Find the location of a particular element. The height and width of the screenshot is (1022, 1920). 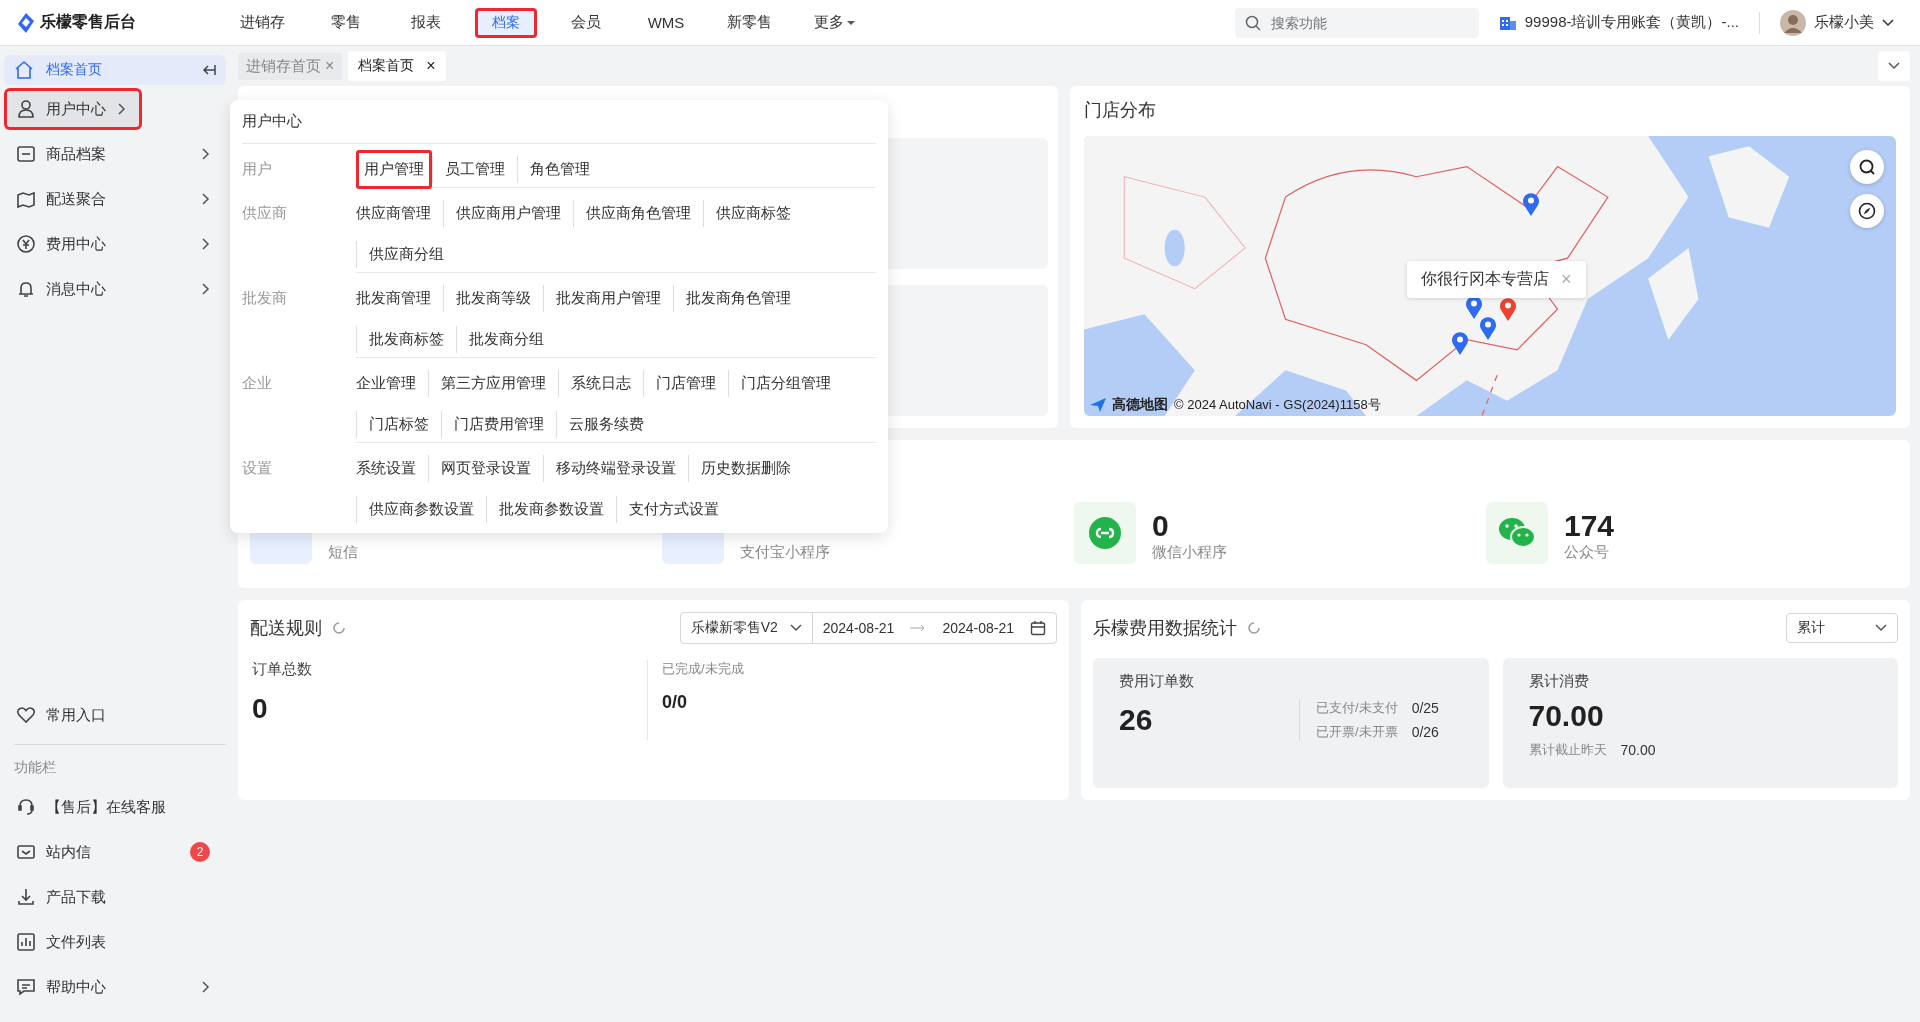

menu-link: 云服务续费 is located at coordinates (606, 424).